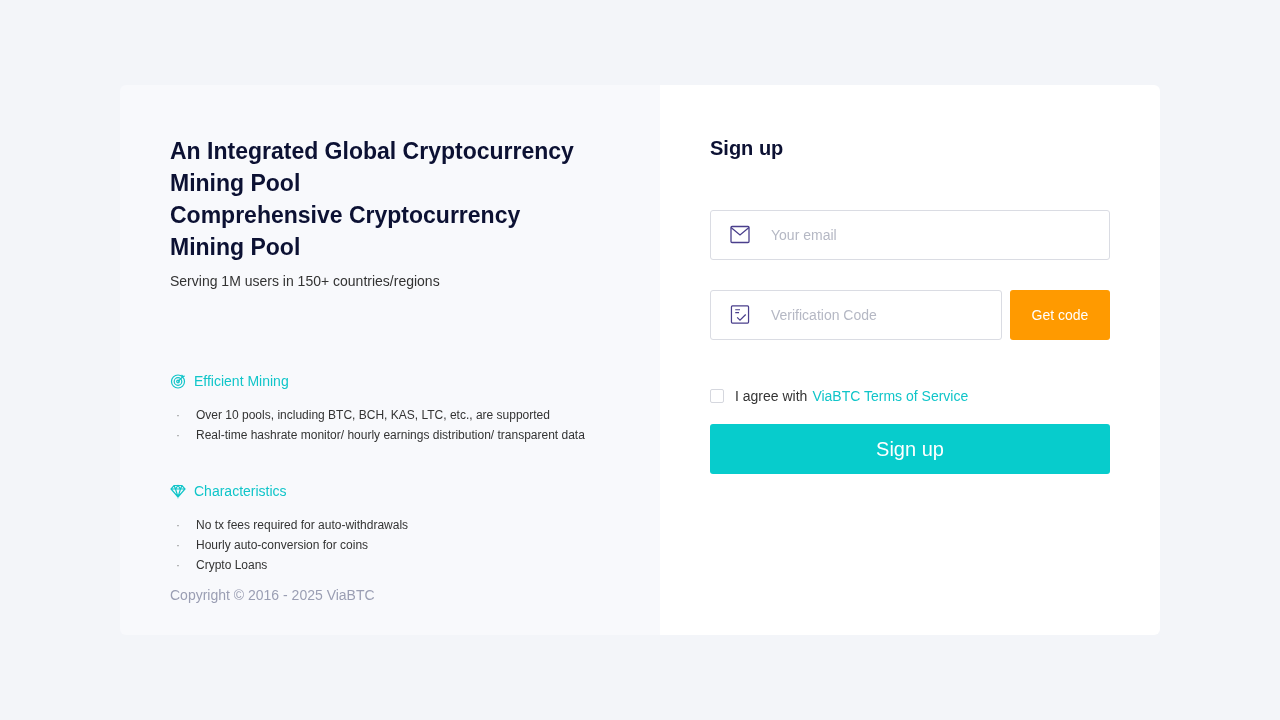 This screenshot has height=720, width=1280. What do you see at coordinates (178, 491) in the screenshot?
I see `diamond-icon` at bounding box center [178, 491].